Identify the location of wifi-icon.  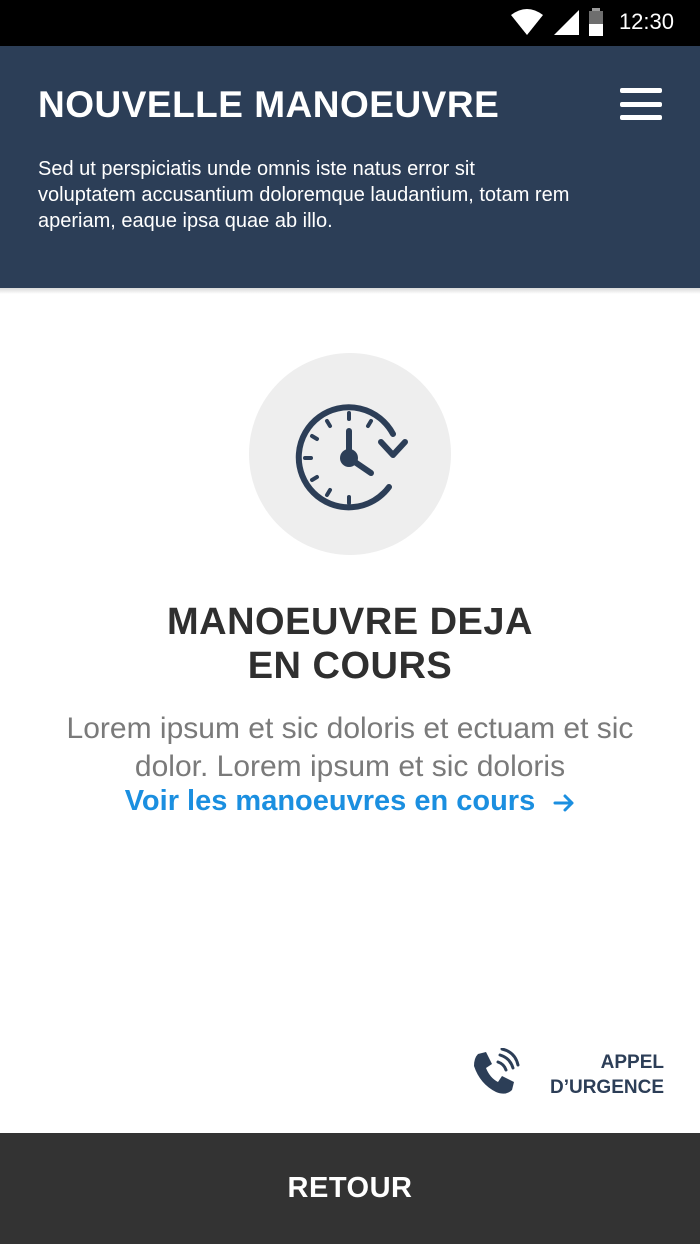
(527, 24).